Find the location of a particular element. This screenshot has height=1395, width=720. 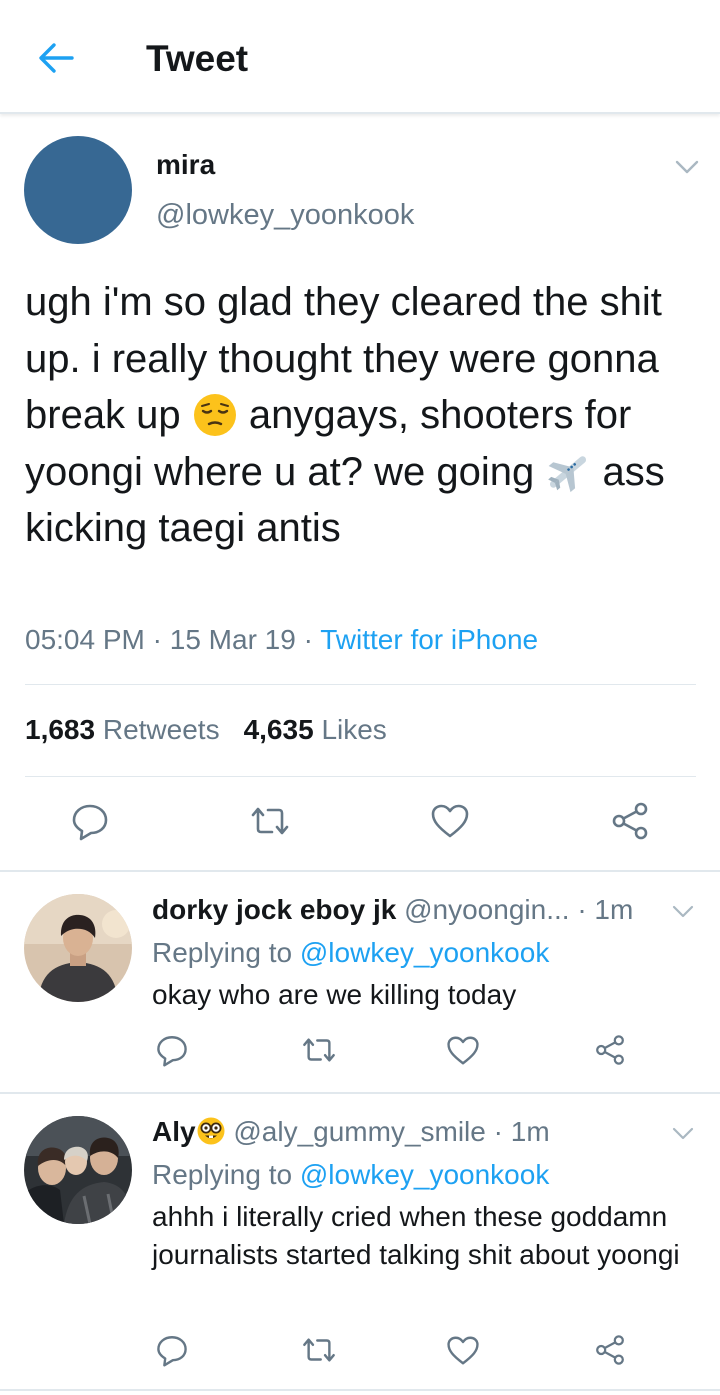

app-header: Tweet is located at coordinates (360, 57).